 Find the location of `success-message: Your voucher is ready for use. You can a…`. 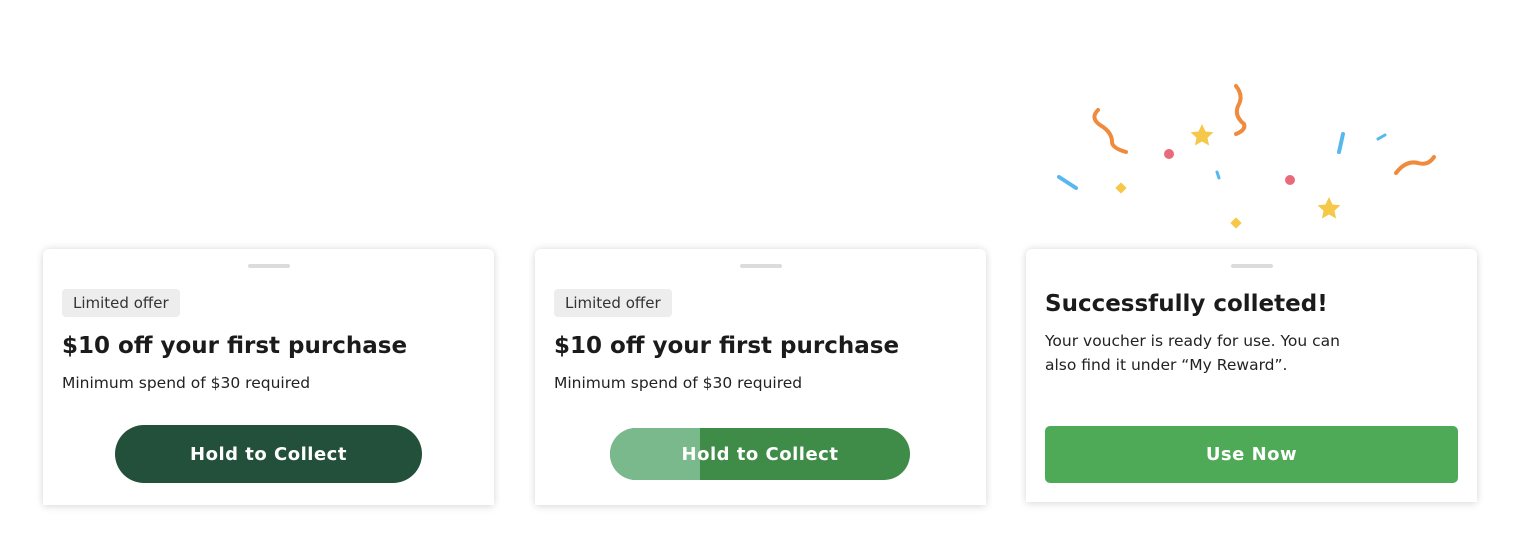

success-message: Your voucher is ready for use. You can a… is located at coordinates (1193, 353).